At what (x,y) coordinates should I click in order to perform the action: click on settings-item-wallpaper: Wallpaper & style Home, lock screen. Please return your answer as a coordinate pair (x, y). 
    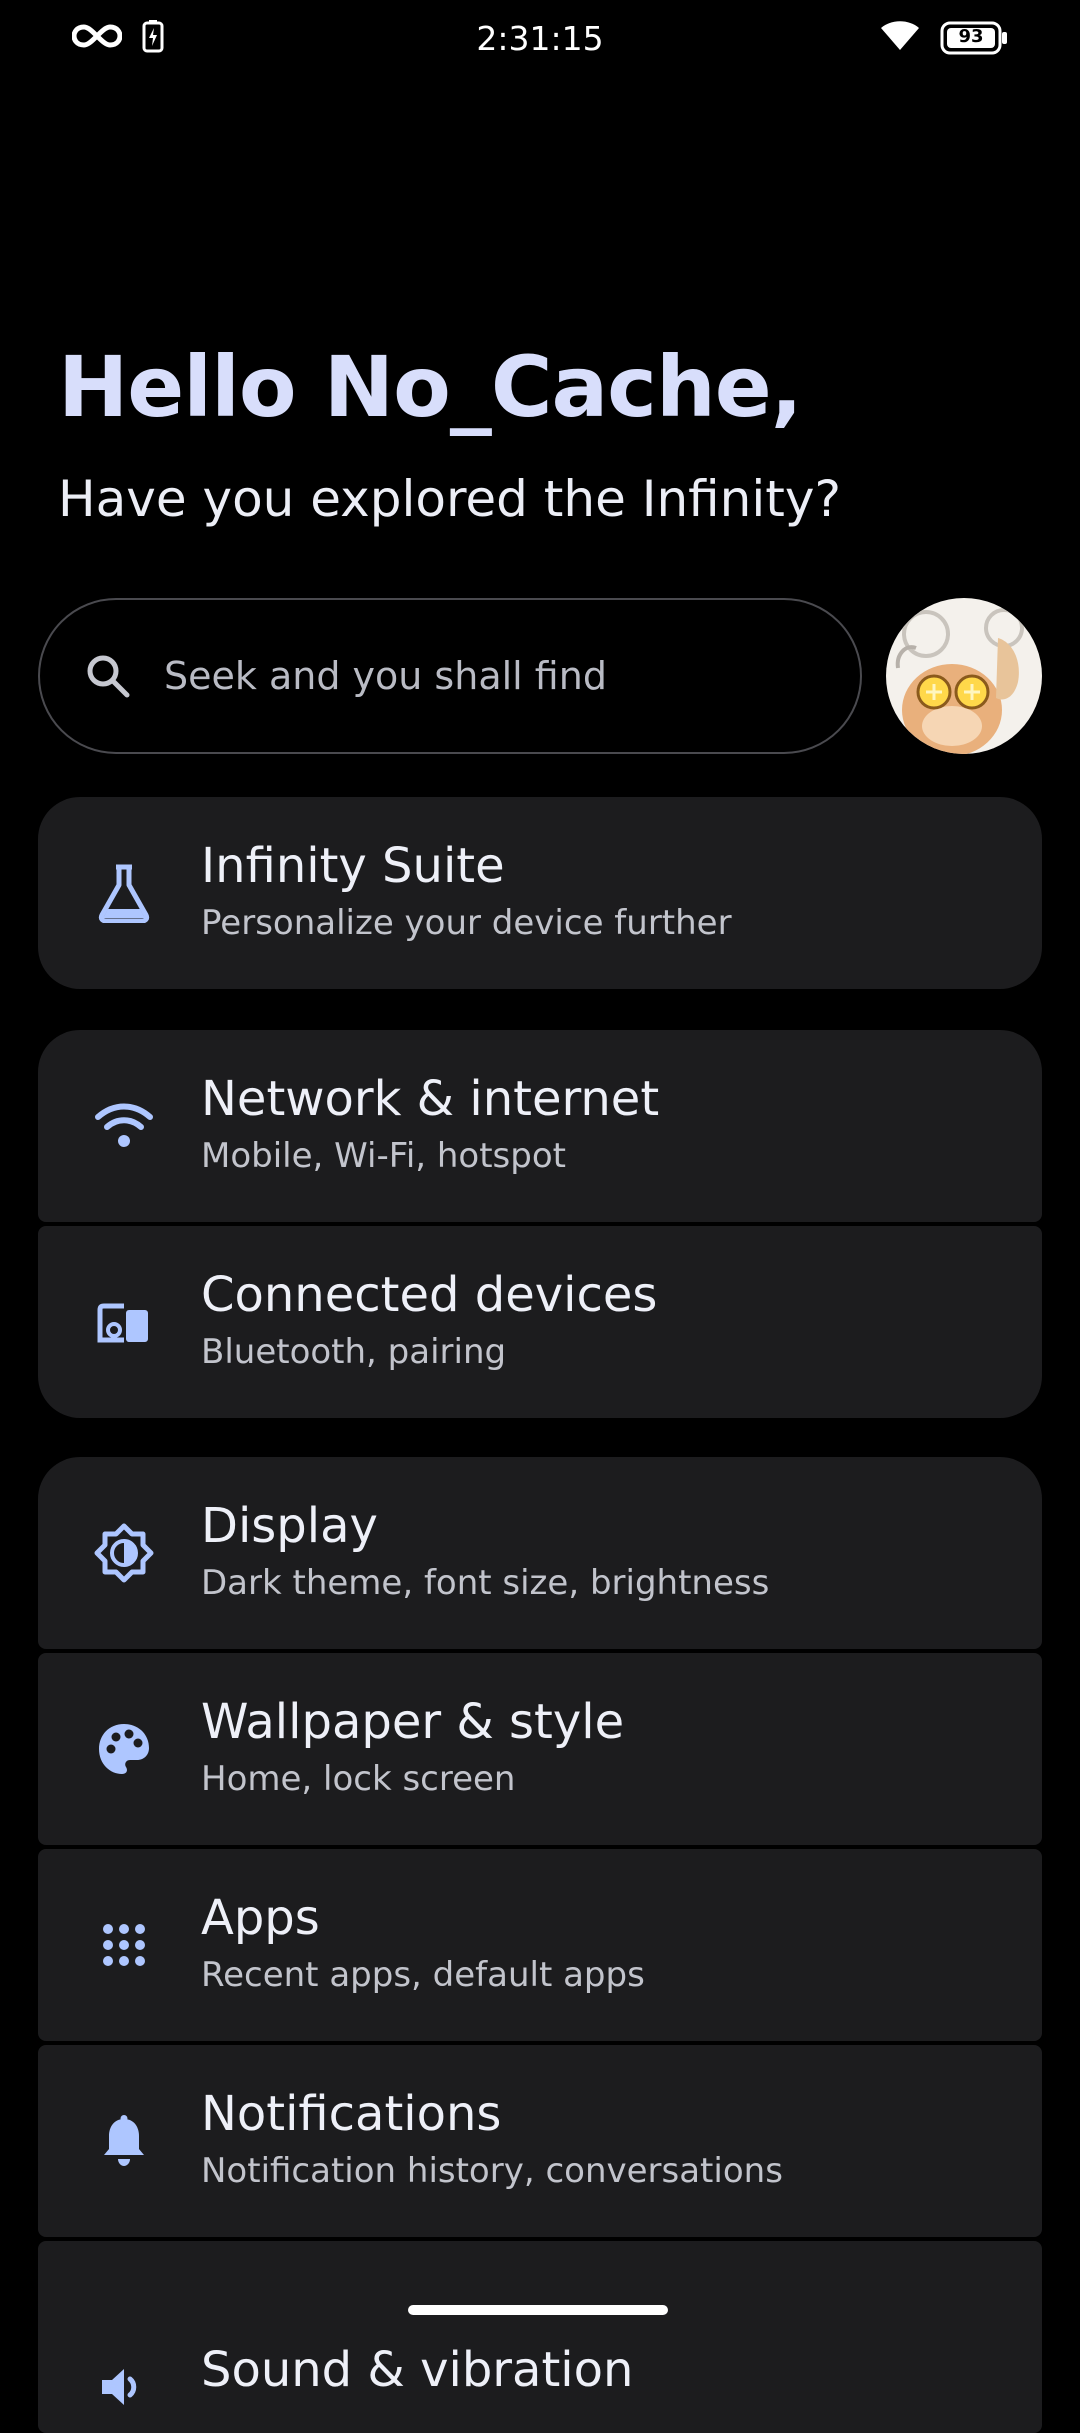
    Looking at the image, I should click on (540, 1749).